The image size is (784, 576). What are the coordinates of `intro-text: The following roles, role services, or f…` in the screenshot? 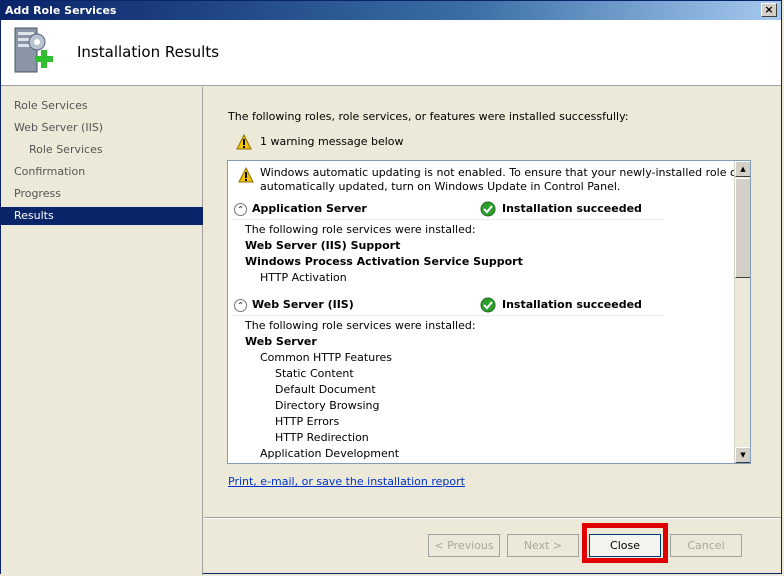 It's located at (428, 116).